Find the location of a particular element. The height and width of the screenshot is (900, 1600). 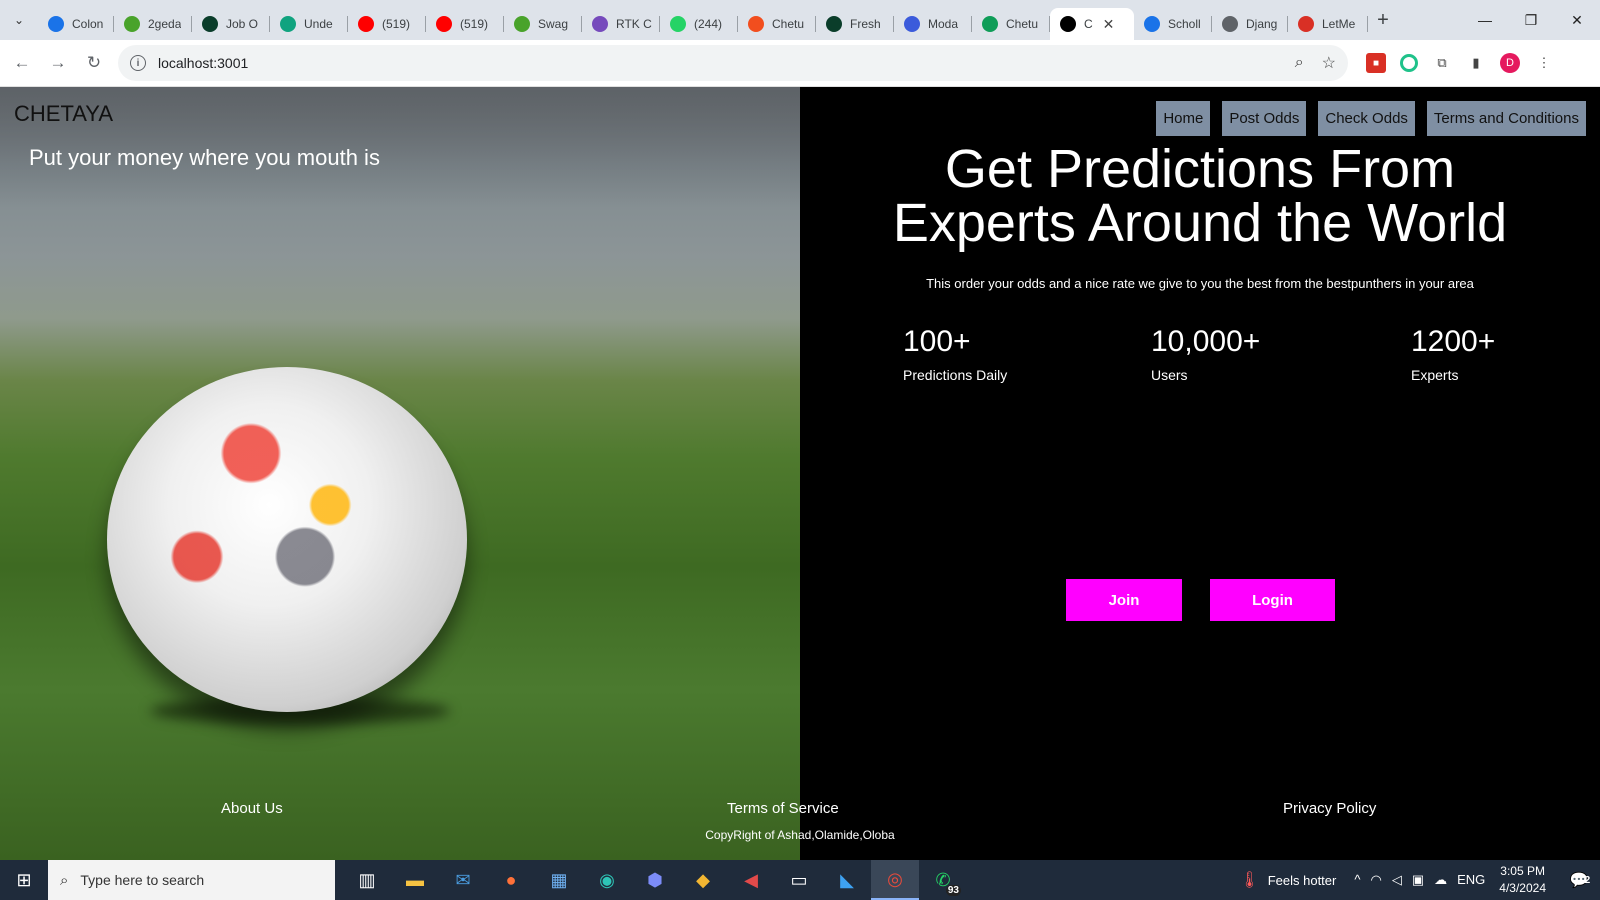

weather-text: Feels hotter is located at coordinates (1302, 880).